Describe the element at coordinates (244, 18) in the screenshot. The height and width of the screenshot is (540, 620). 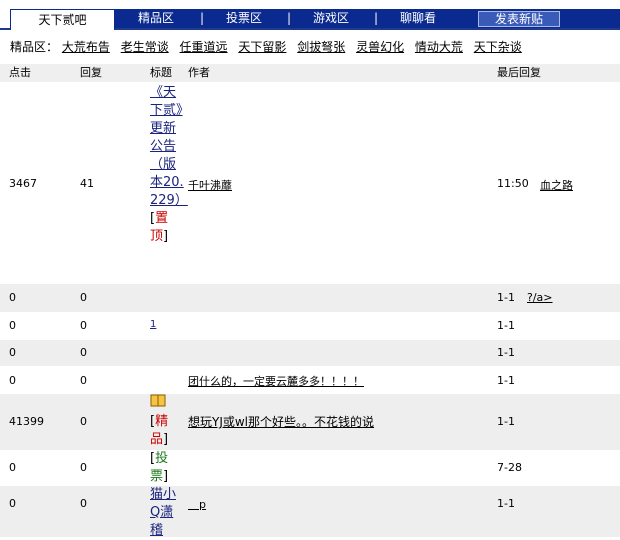
I see `tab-vote: 投票区` at that location.